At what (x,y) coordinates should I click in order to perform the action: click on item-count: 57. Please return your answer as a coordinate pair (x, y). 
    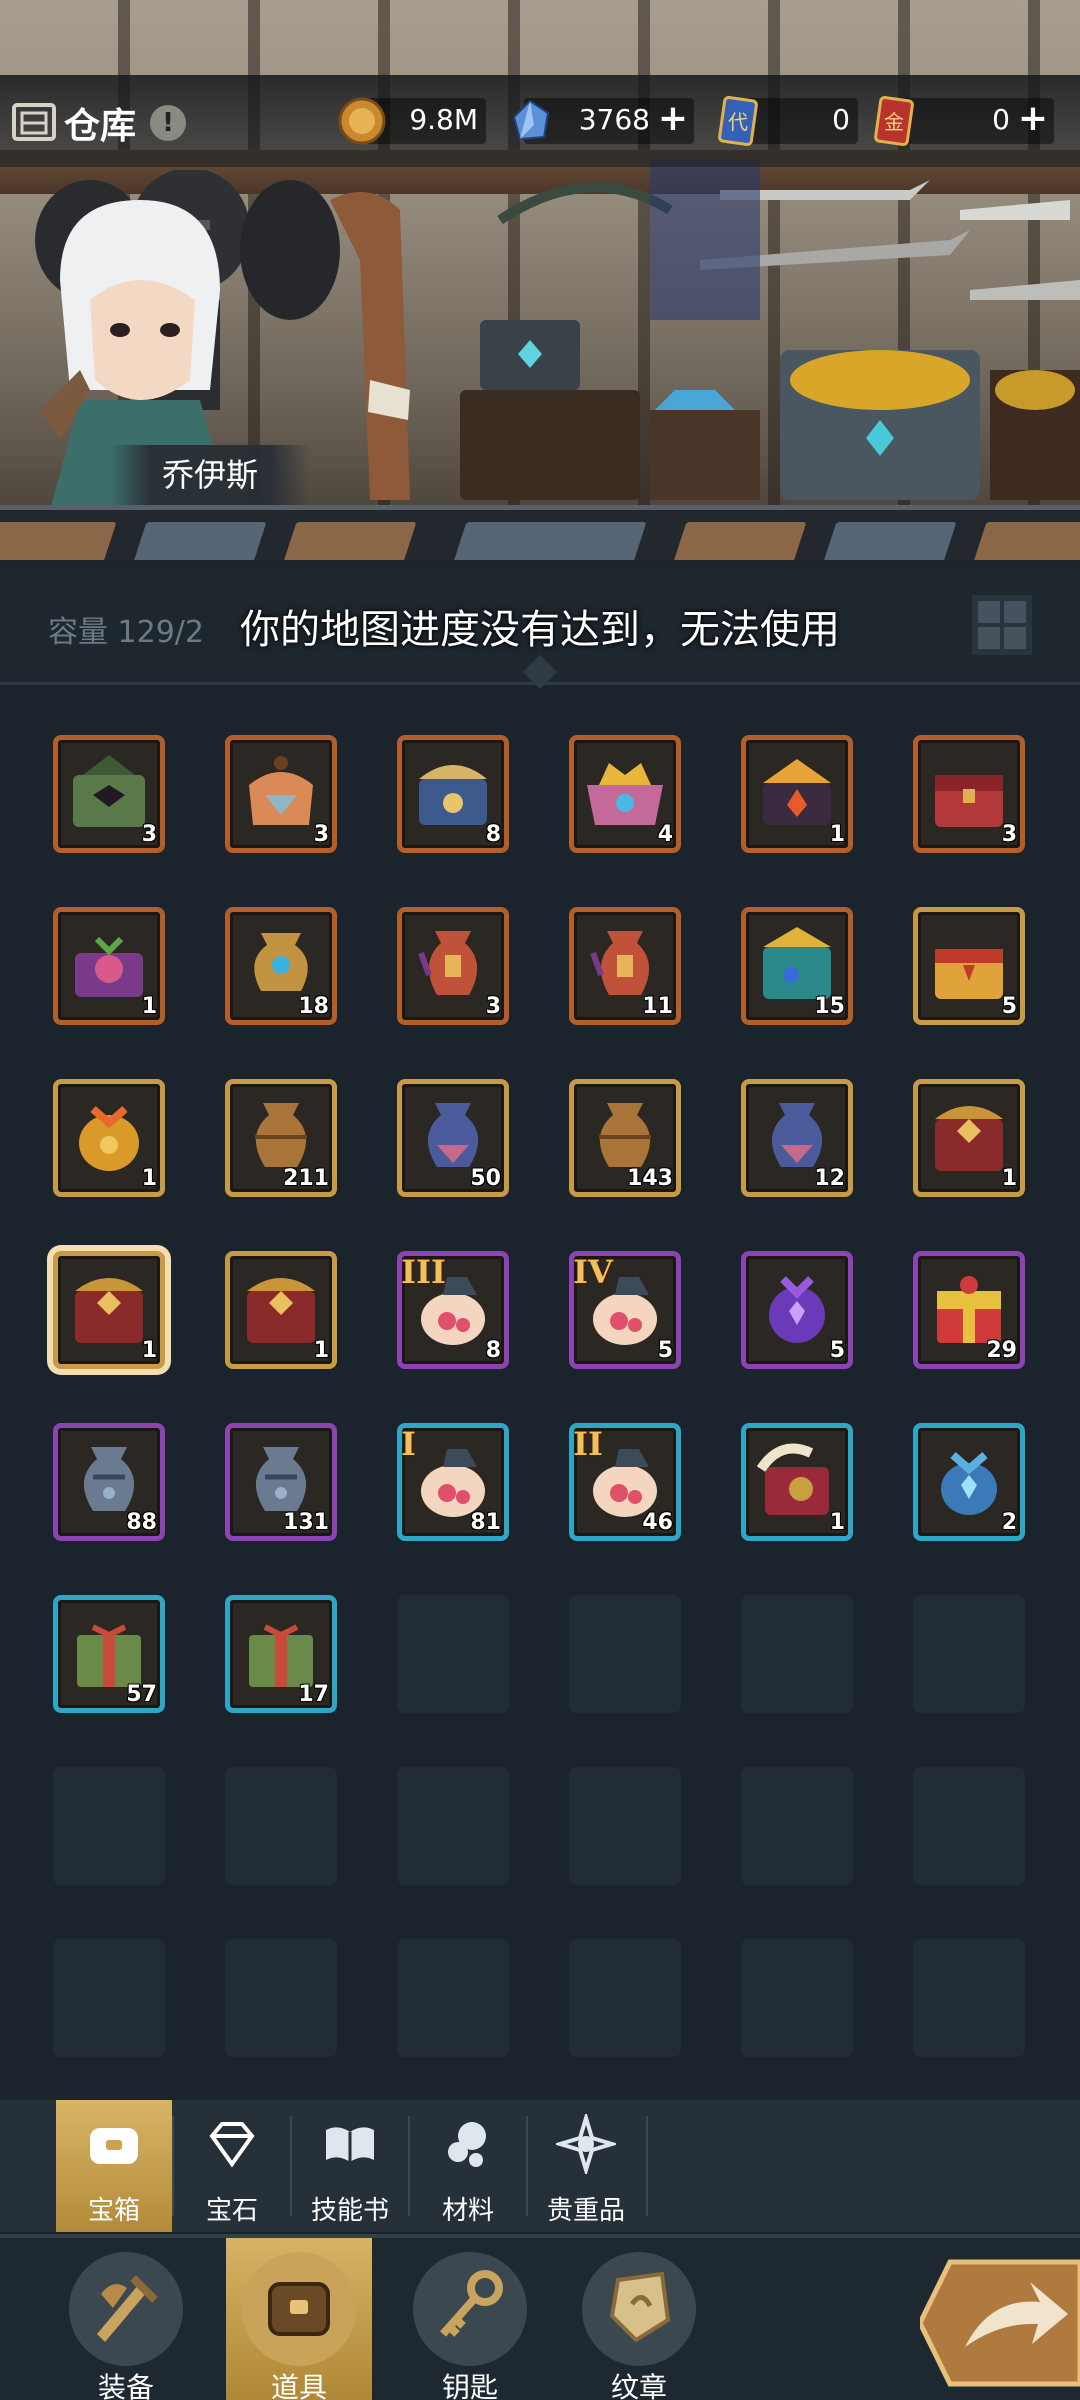
    Looking at the image, I should click on (141, 1694).